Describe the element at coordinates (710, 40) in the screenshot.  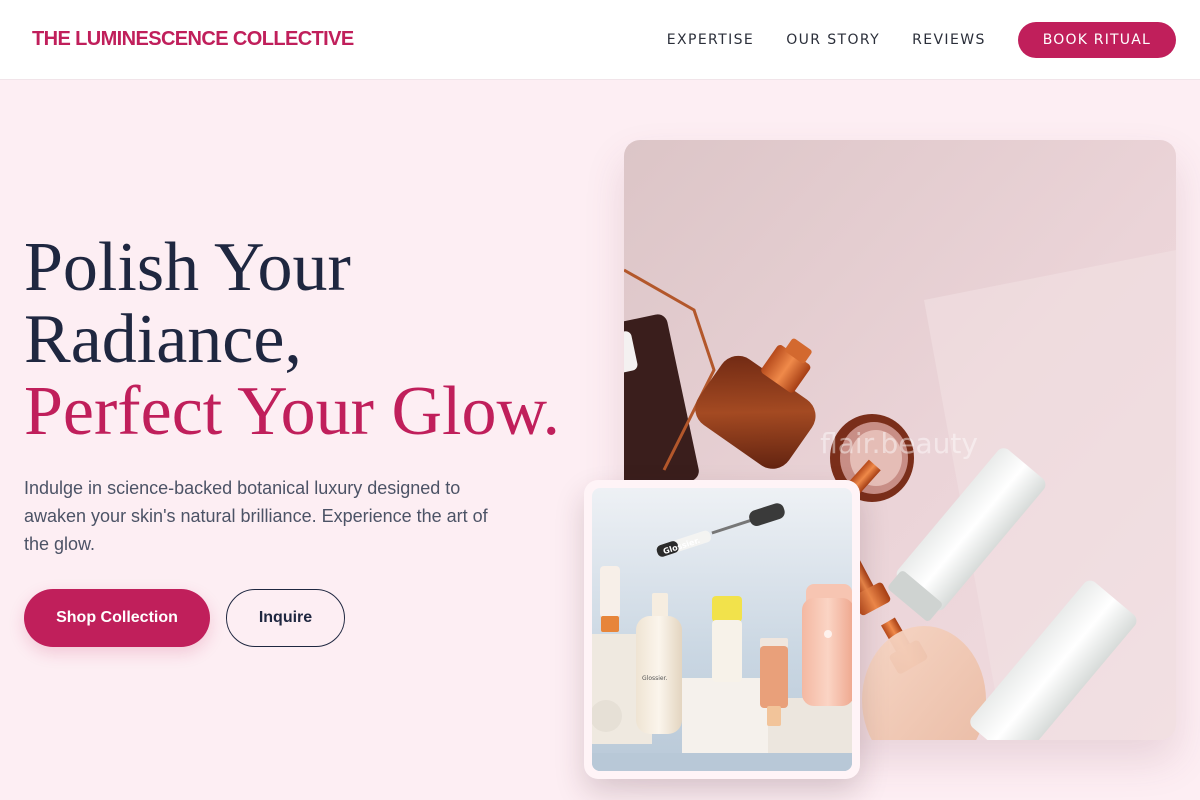
I see `nav-link-expertise: EXPERTISE` at that location.